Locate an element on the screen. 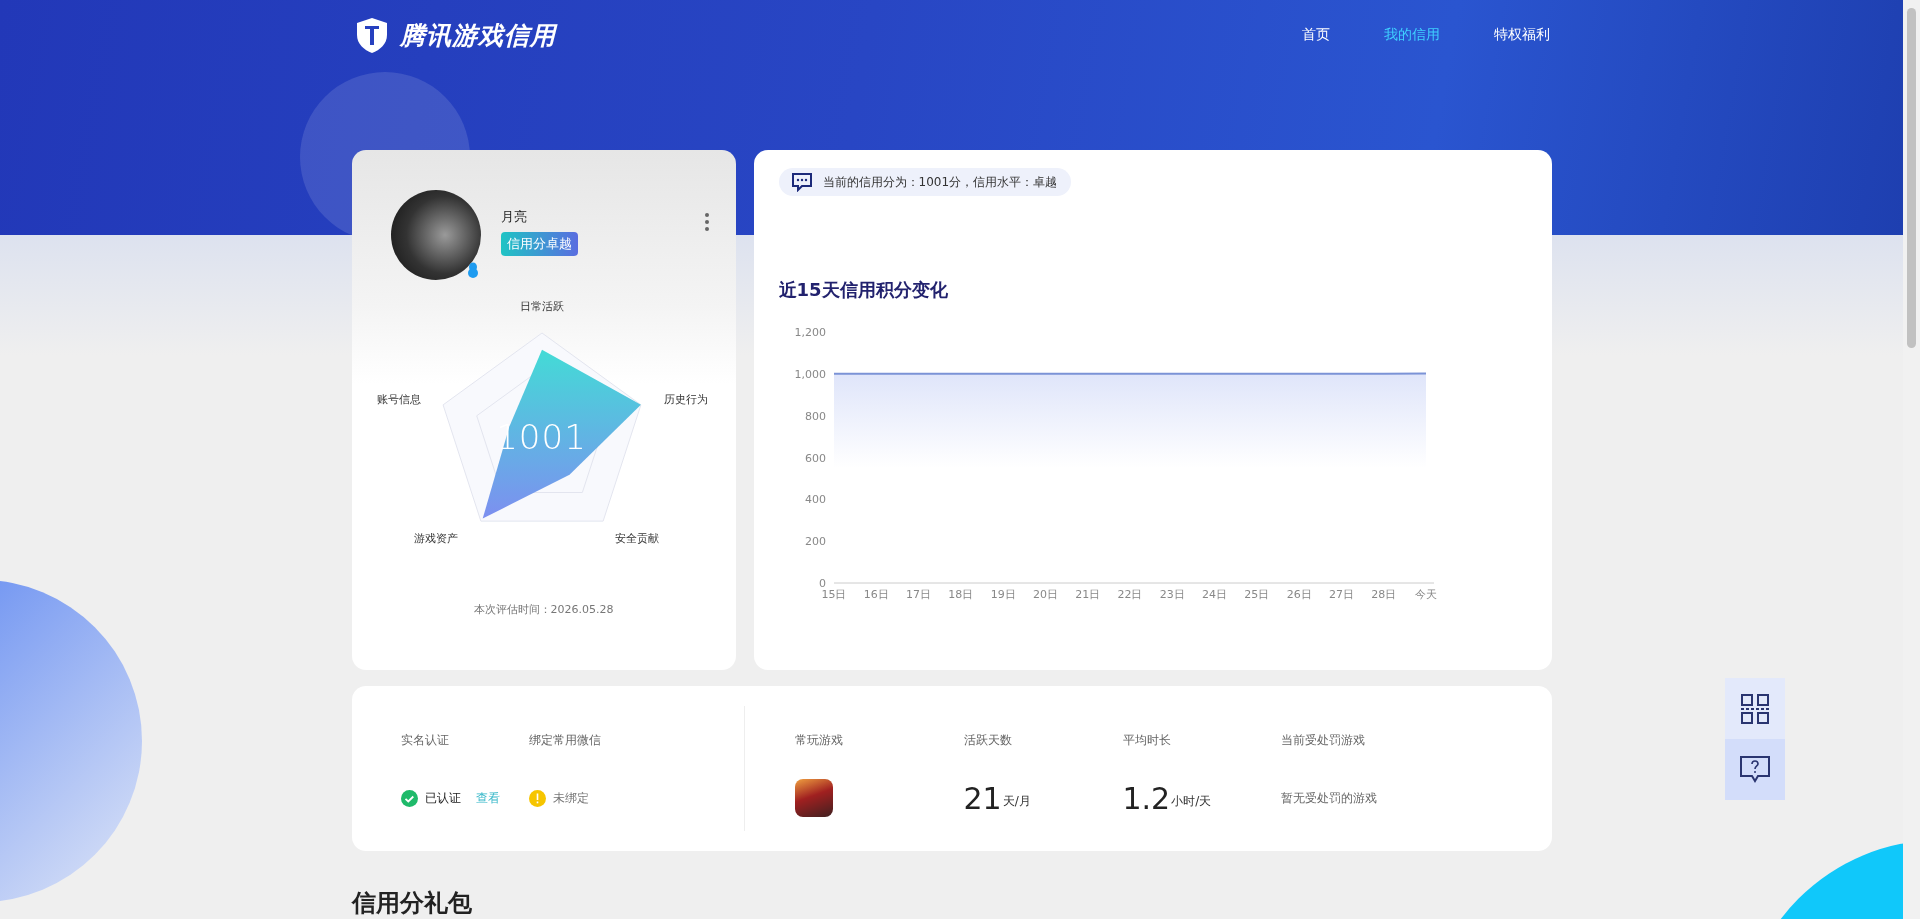  x-tick-label: 22日 is located at coordinates (1129, 594).